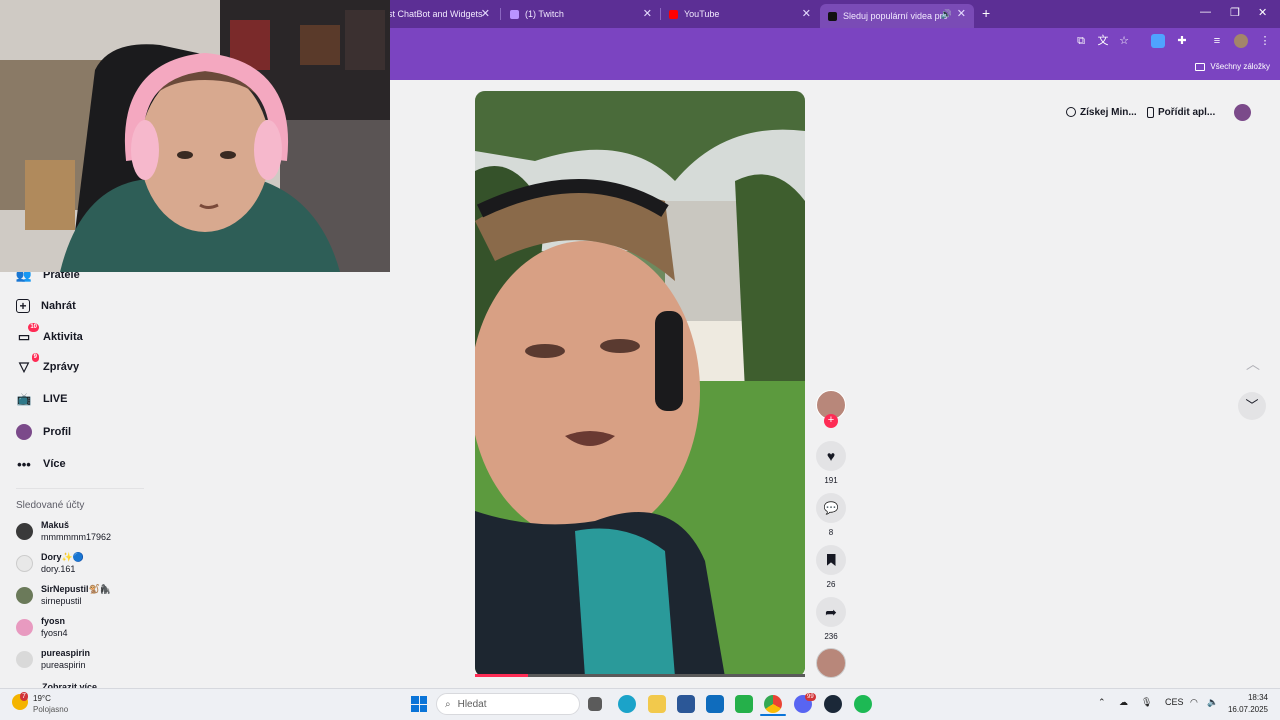  What do you see at coordinates (810, 697) in the screenshot?
I see `discord-badge: 99` at bounding box center [810, 697].